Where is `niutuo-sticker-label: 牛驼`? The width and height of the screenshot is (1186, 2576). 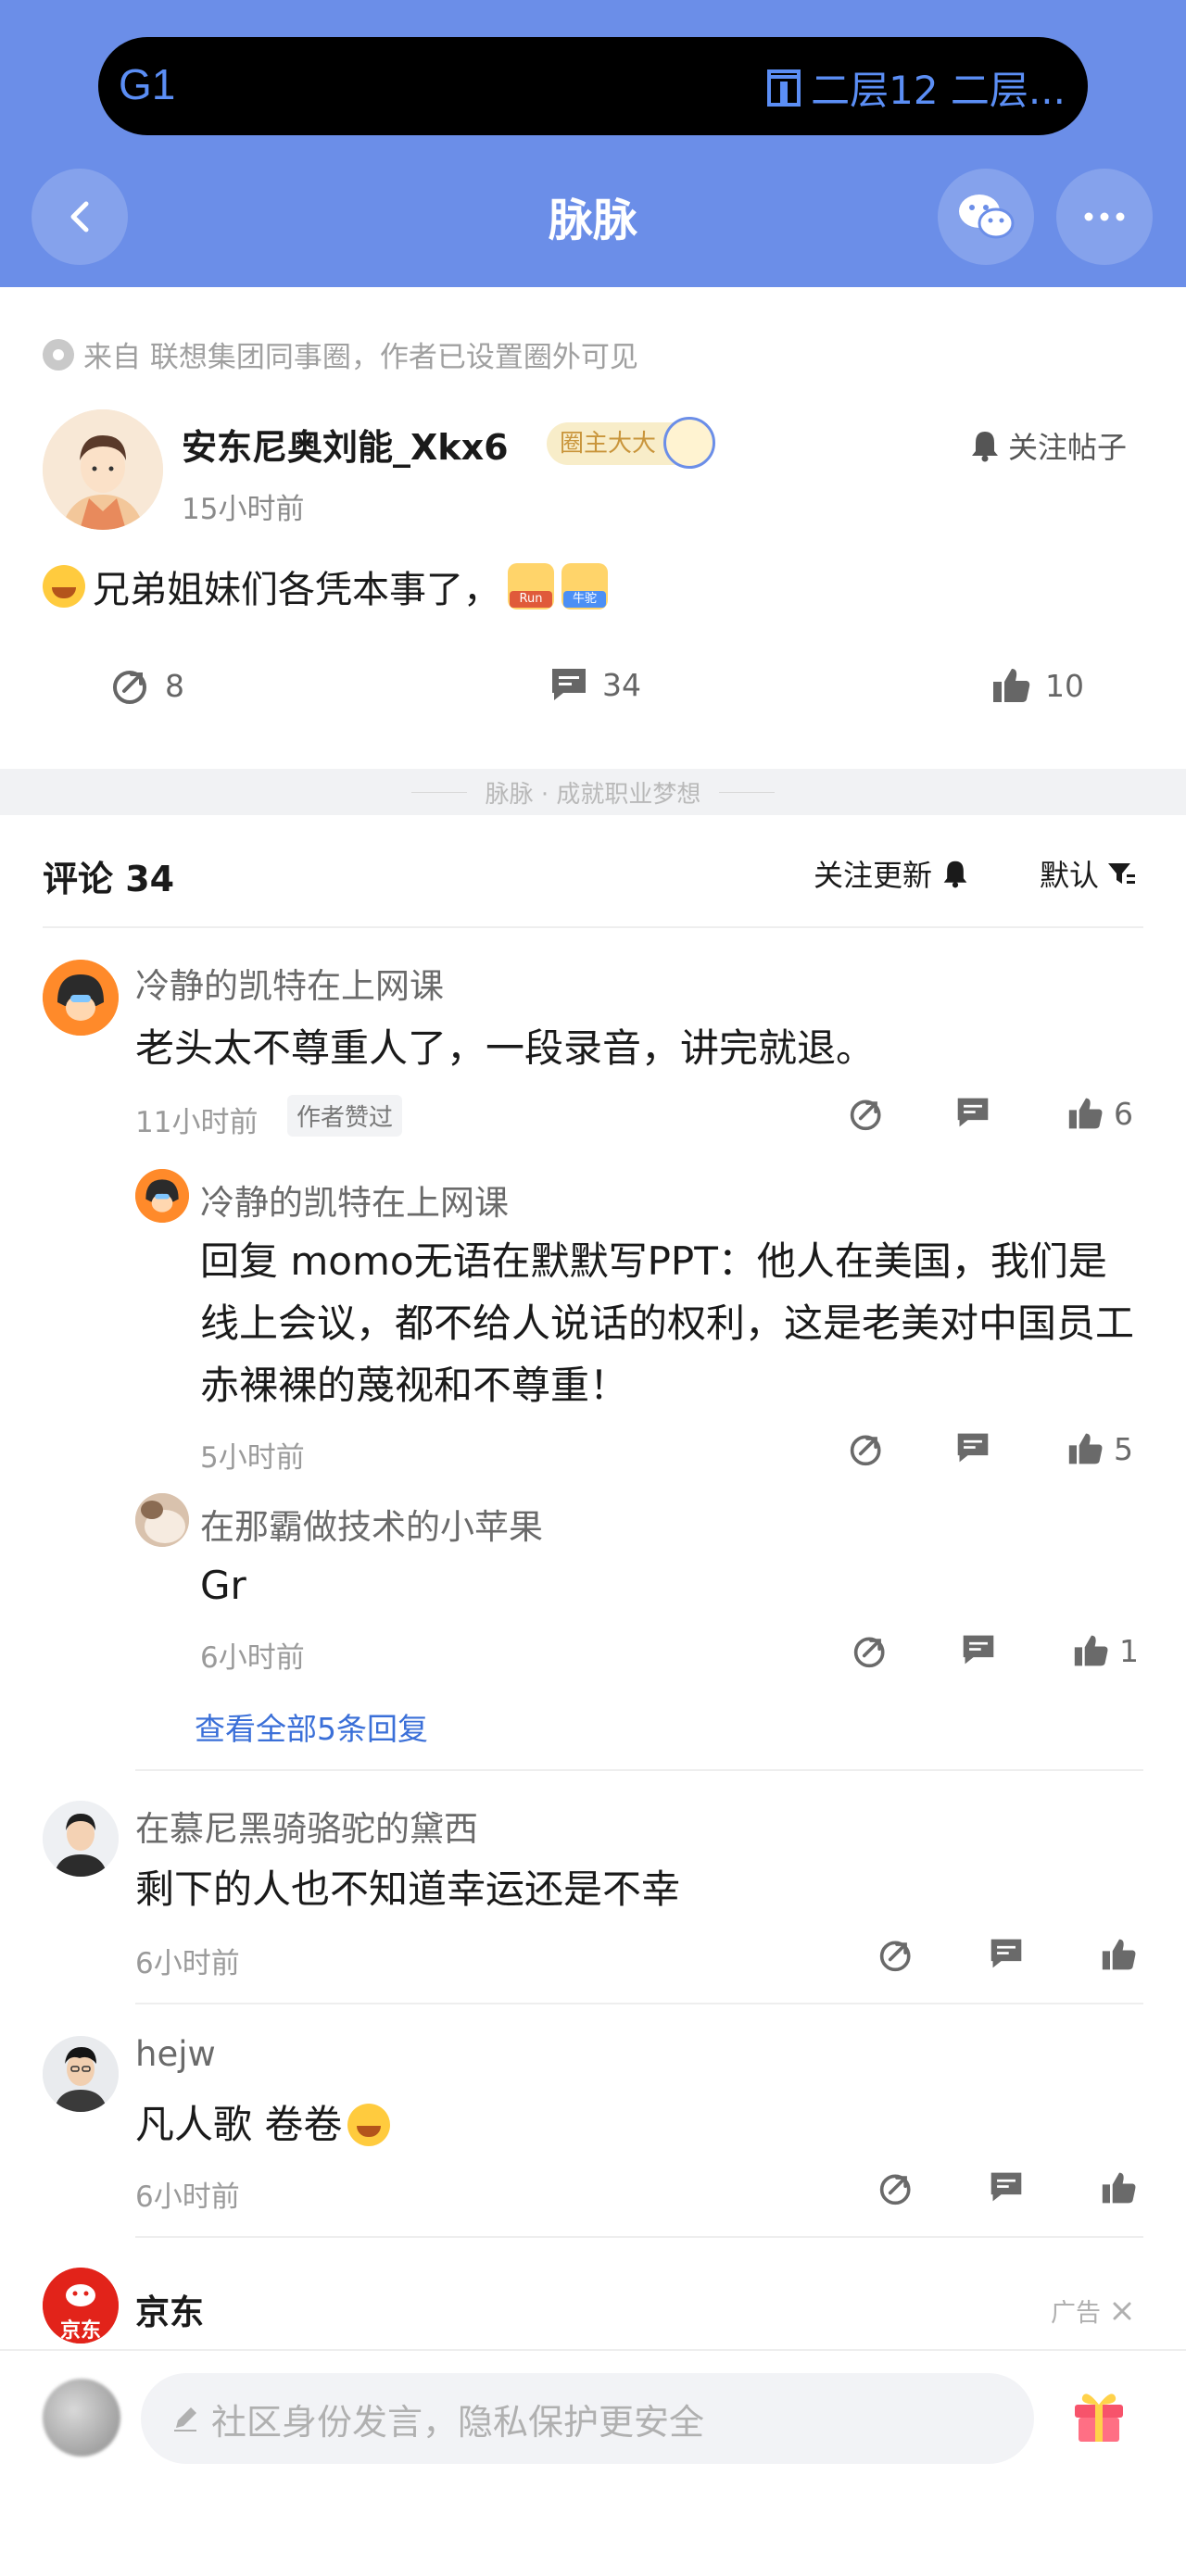
niutuo-sticker-label: 牛驼 is located at coordinates (584, 599).